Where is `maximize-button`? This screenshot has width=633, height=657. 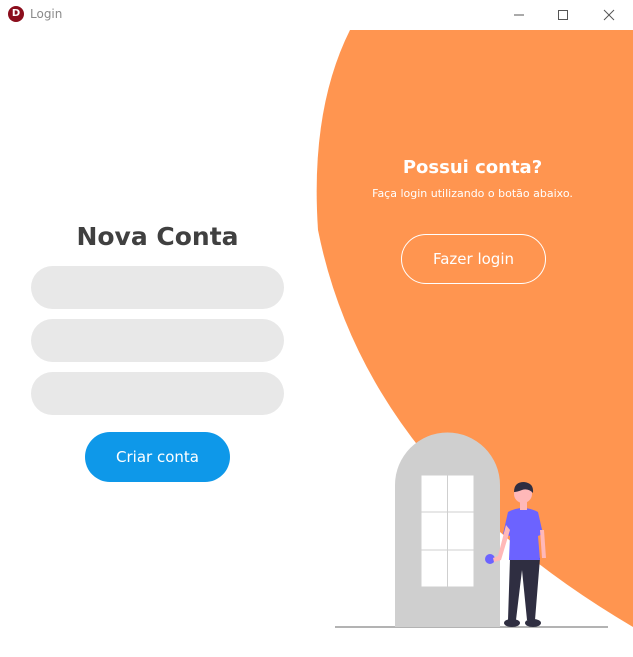
maximize-button is located at coordinates (563, 15).